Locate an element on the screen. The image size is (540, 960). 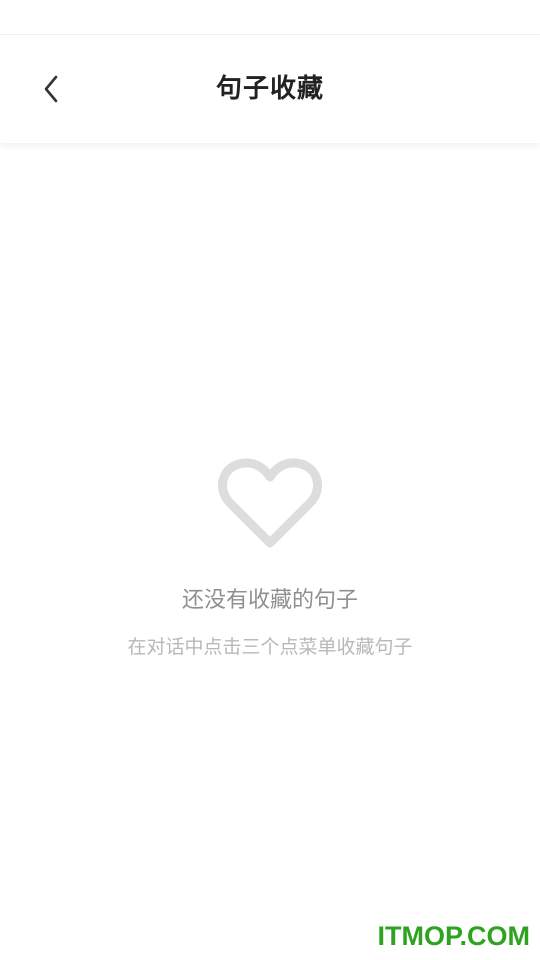
nav-bar: 句子收藏 is located at coordinates (270, 89).